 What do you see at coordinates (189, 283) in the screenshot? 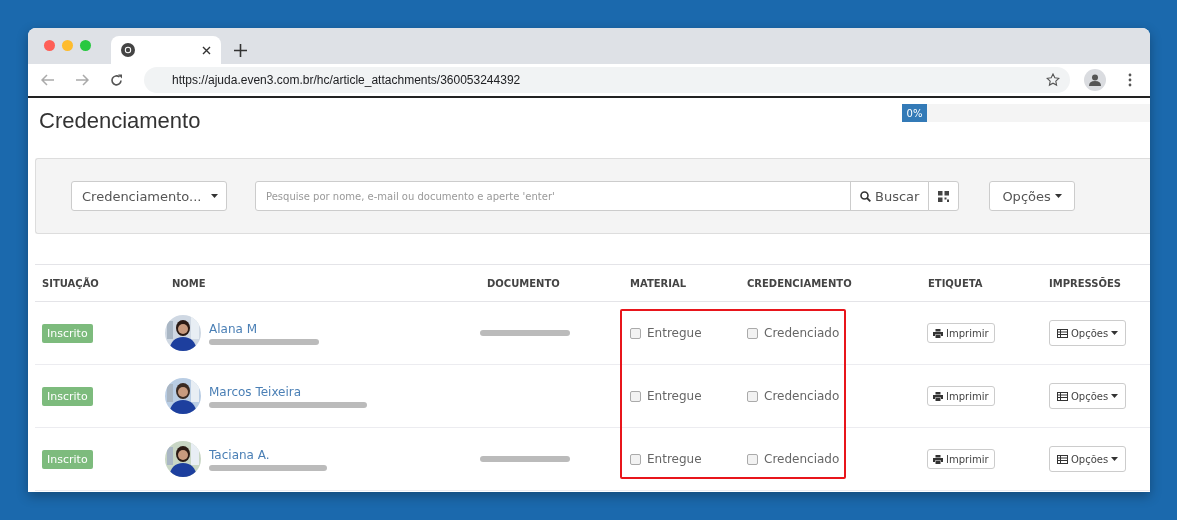
I see `column-header: NOME` at bounding box center [189, 283].